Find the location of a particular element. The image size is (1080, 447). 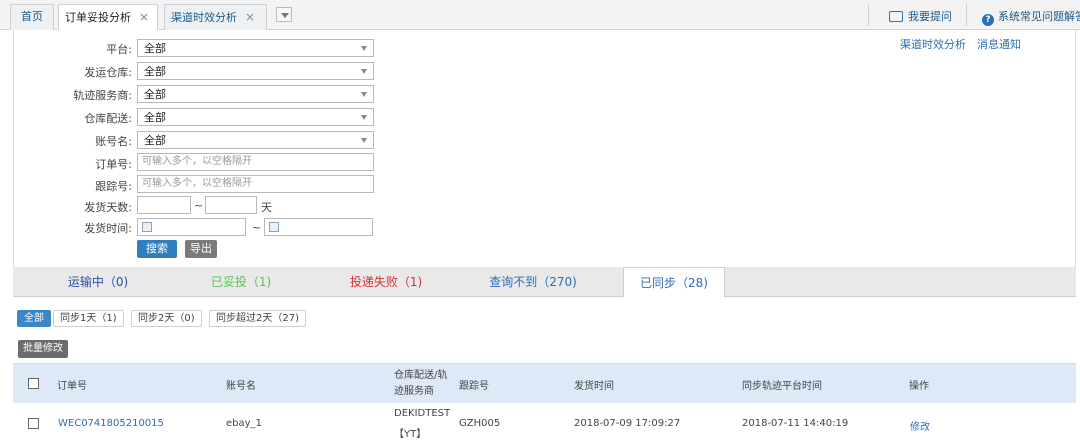

platform-label: 平台: is located at coordinates (119, 49).